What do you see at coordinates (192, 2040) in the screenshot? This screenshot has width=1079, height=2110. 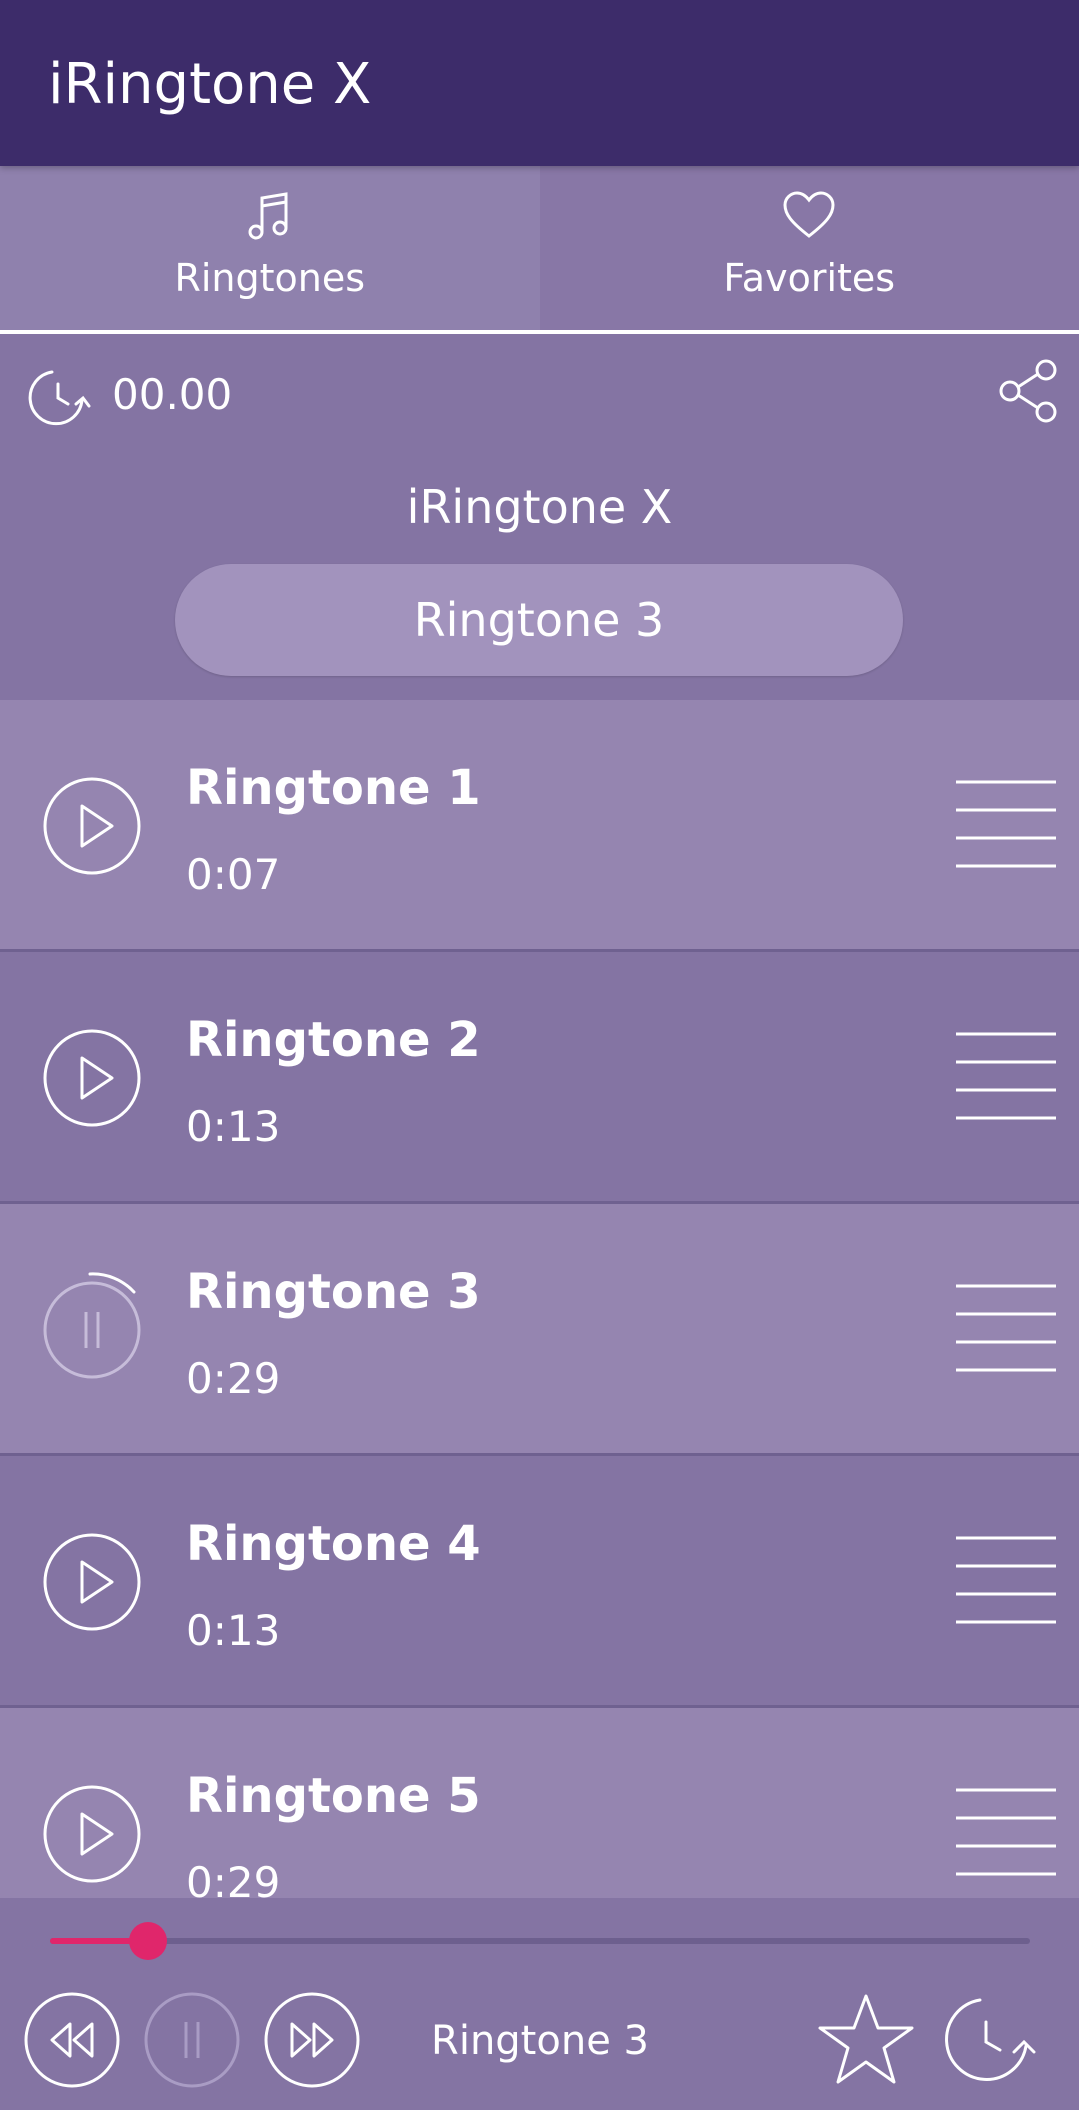 I see `pause-icon` at bounding box center [192, 2040].